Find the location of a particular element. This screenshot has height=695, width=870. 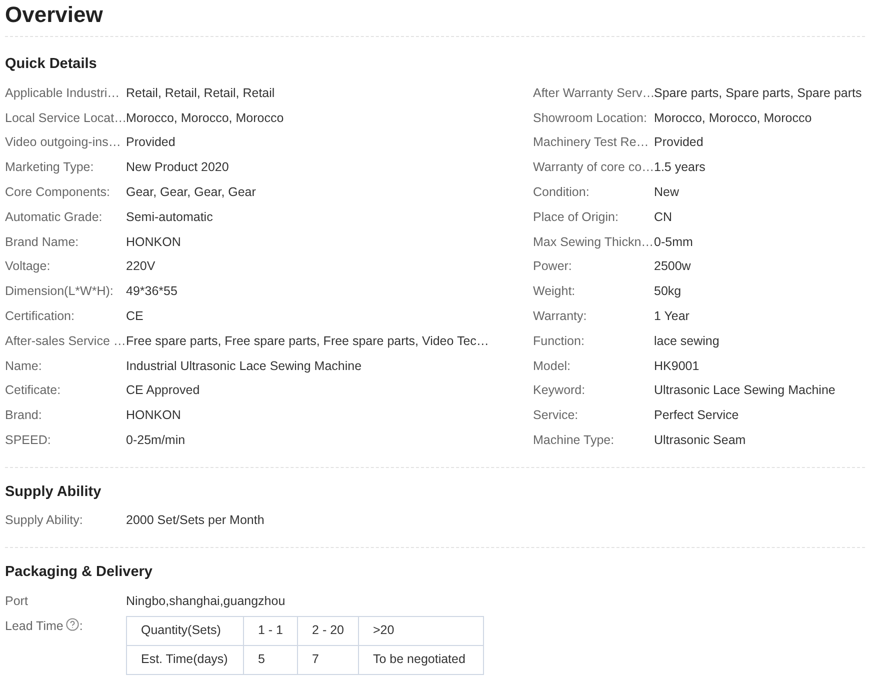

label-colon: : is located at coordinates (81, 626).